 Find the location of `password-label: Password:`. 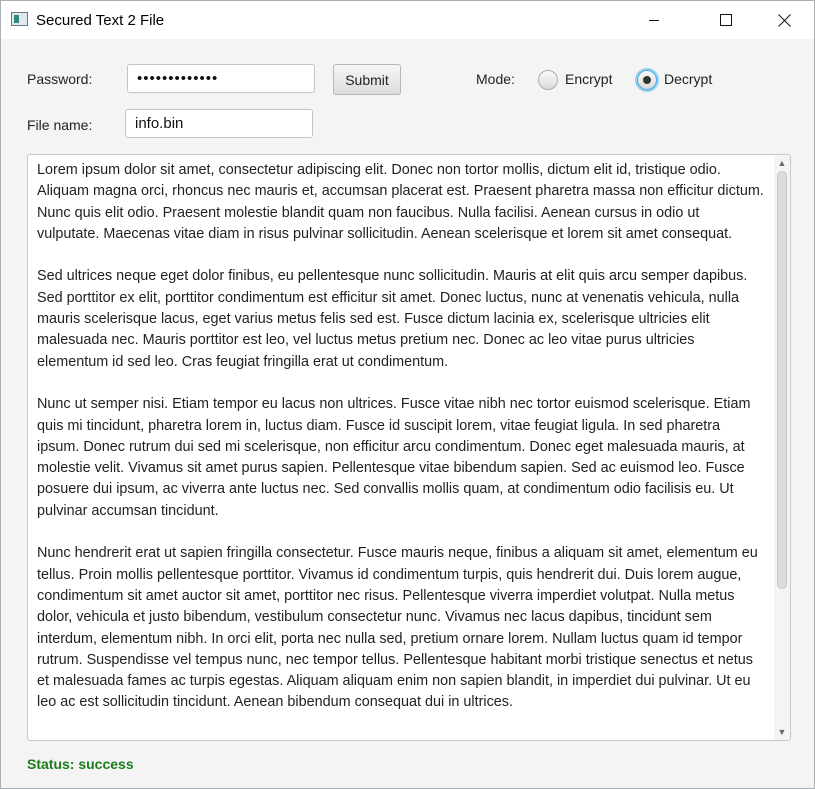

password-label: Password: is located at coordinates (60, 79).